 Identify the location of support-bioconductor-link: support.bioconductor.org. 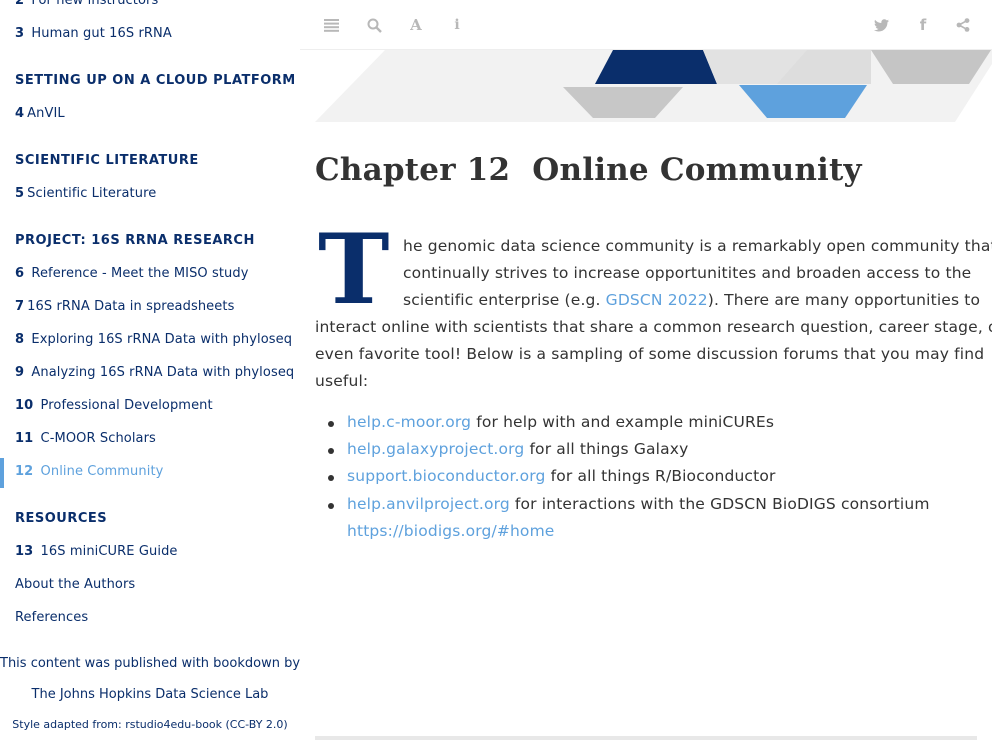
(446, 476).